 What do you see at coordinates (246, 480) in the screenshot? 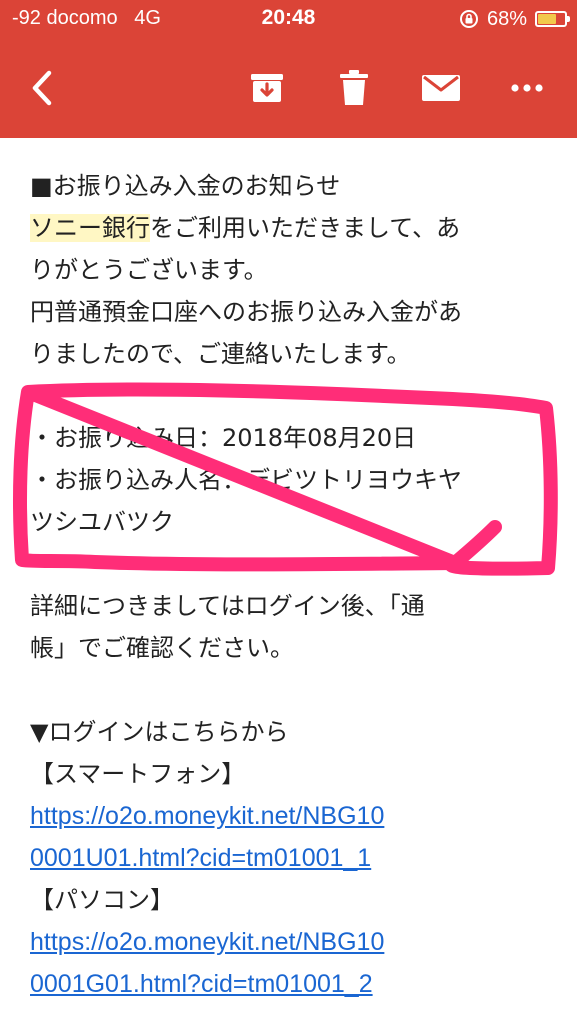
I see `sender-name-line-1: ・お振り込み人名：デビツトリヨウキヤ` at bounding box center [246, 480].